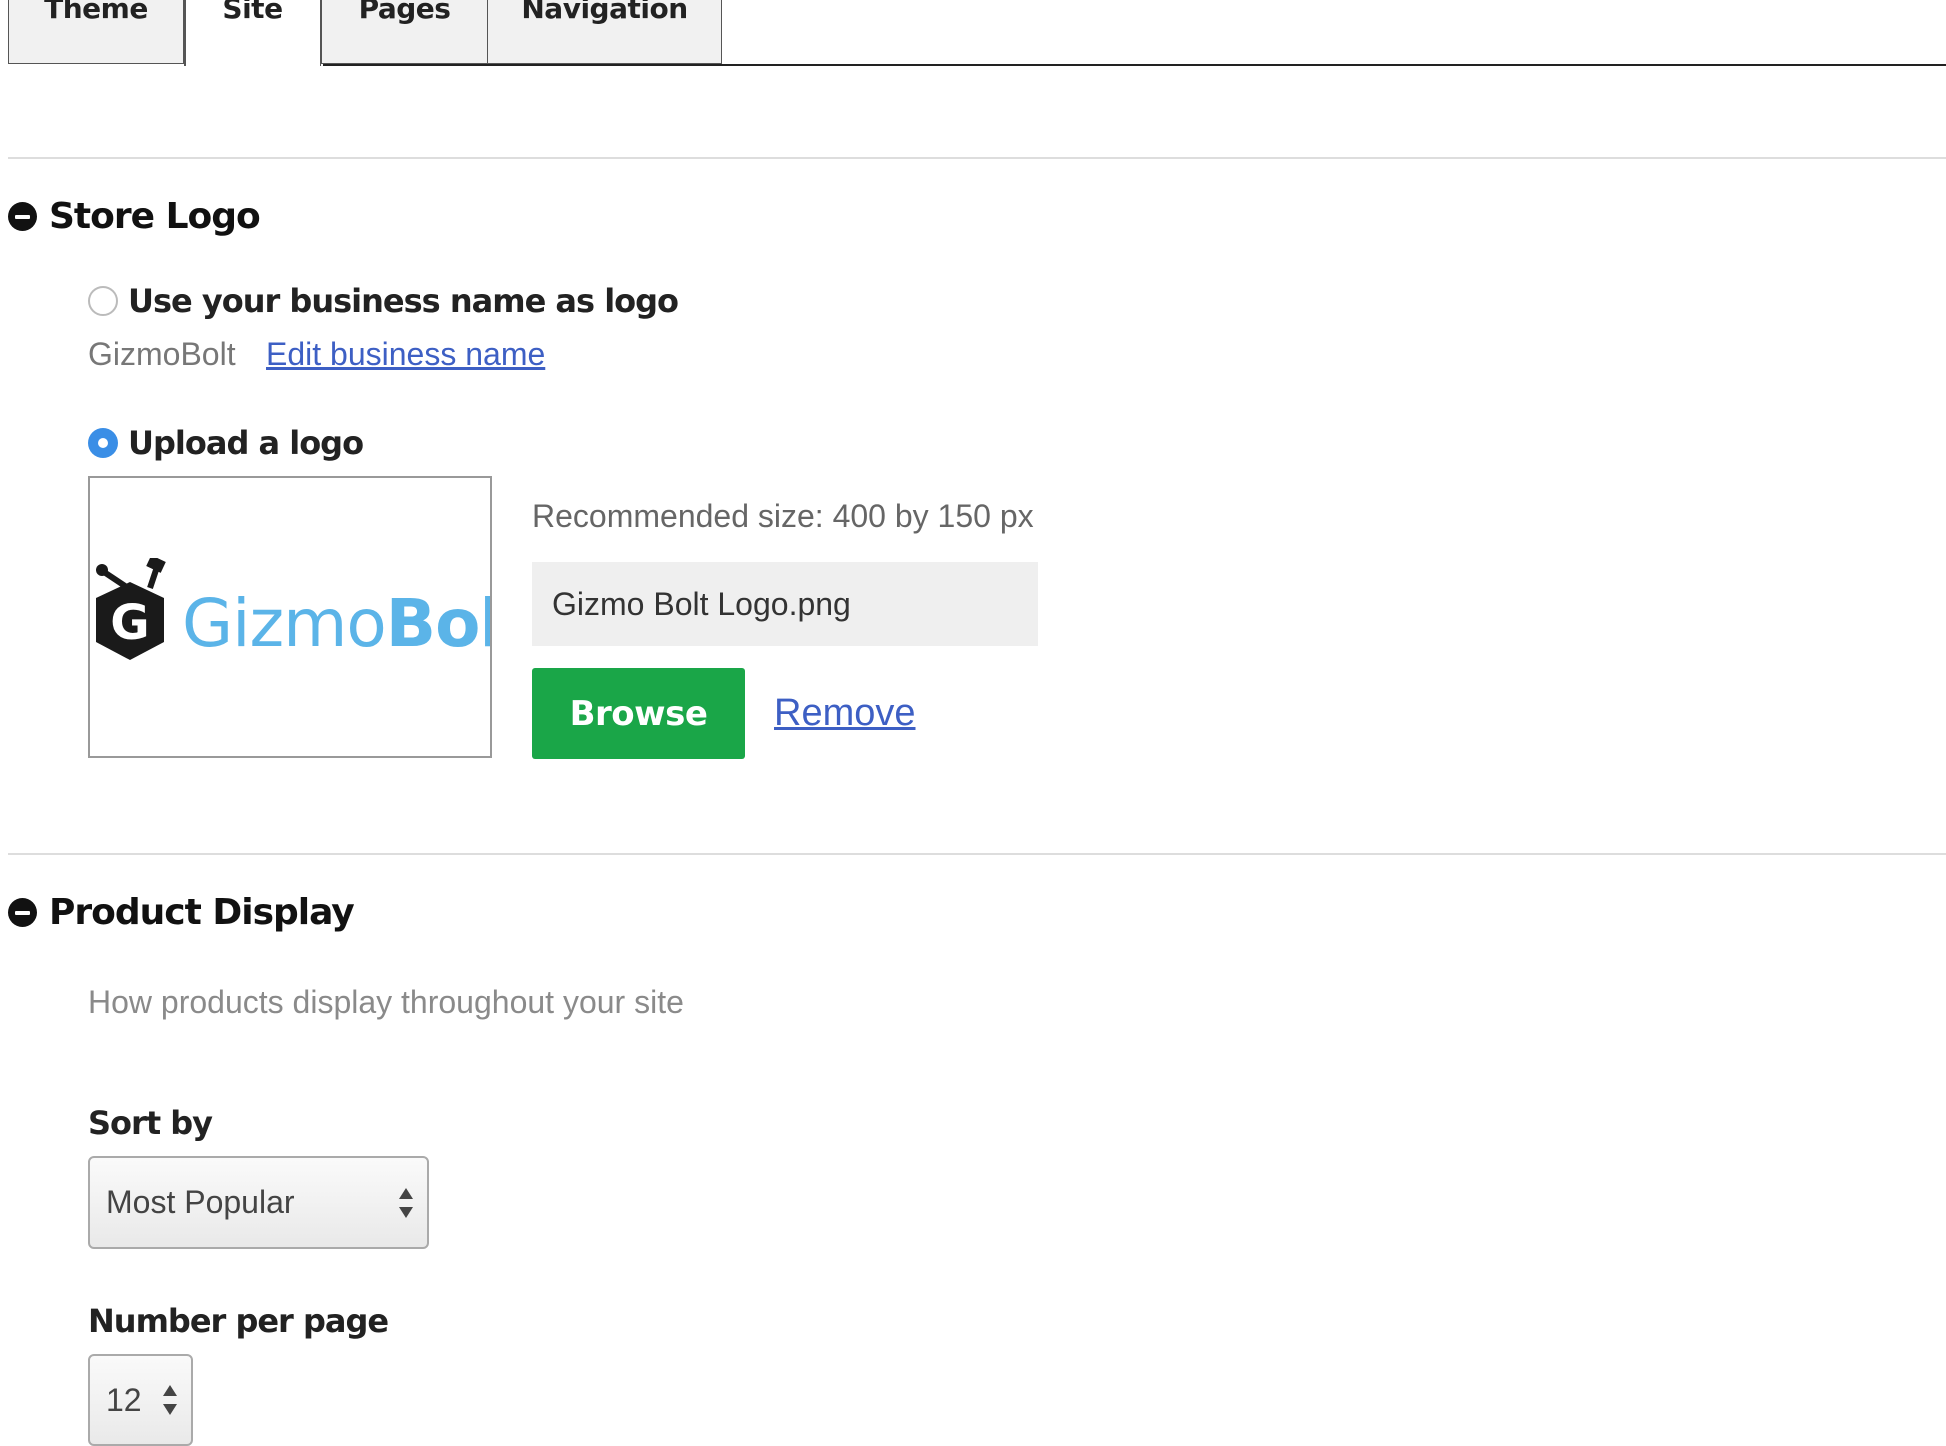  What do you see at coordinates (252, 33) in the screenshot?
I see `tab-site: Site` at bounding box center [252, 33].